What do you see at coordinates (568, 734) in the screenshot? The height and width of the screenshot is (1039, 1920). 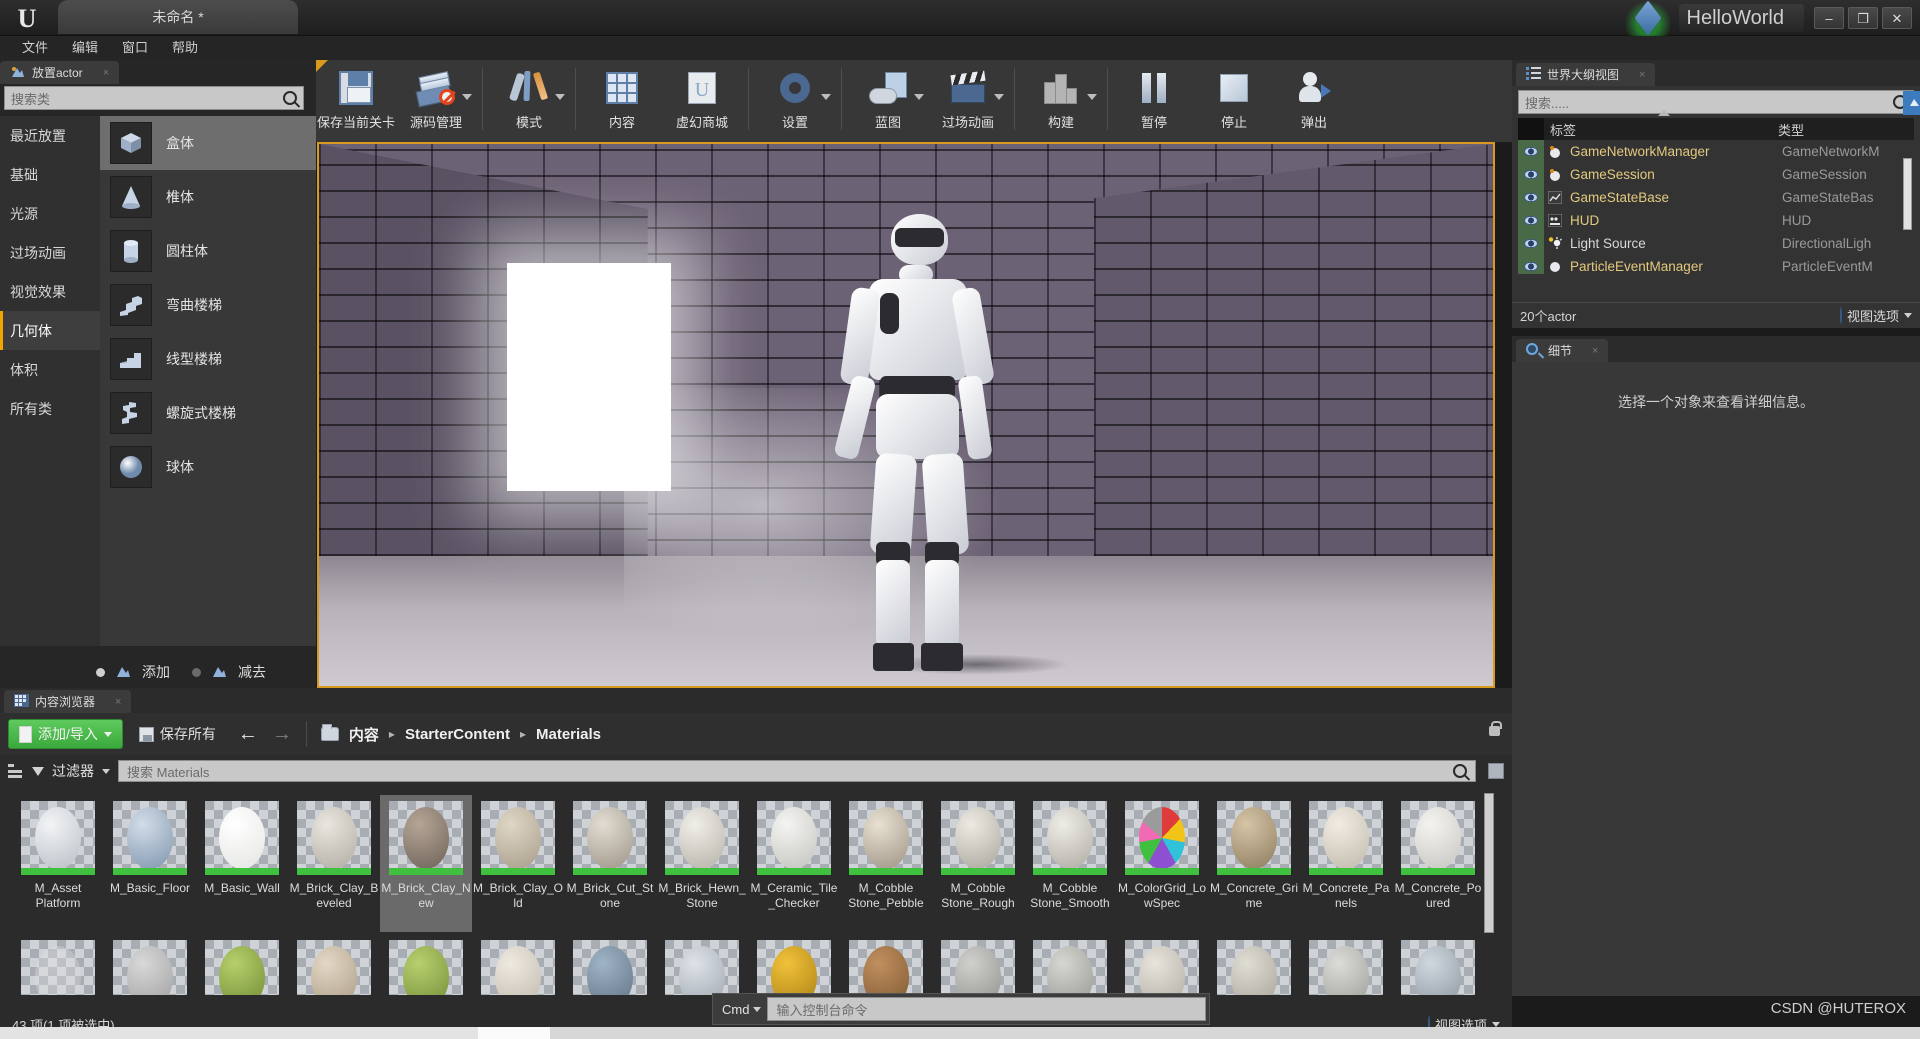 I see `breadcrumb-item-materials: Materials` at bounding box center [568, 734].